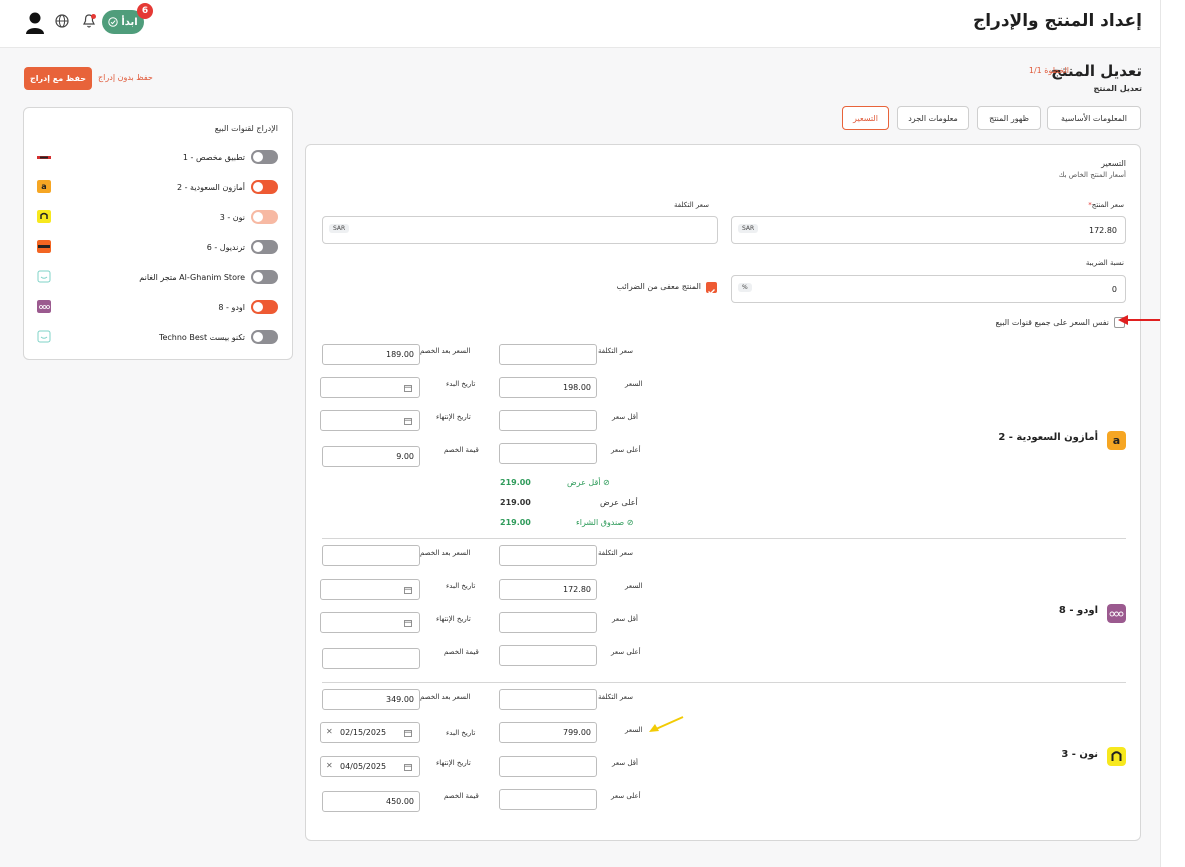 The image size is (1185, 867). I want to click on max-price-label: أعلى سعر, so click(626, 652).